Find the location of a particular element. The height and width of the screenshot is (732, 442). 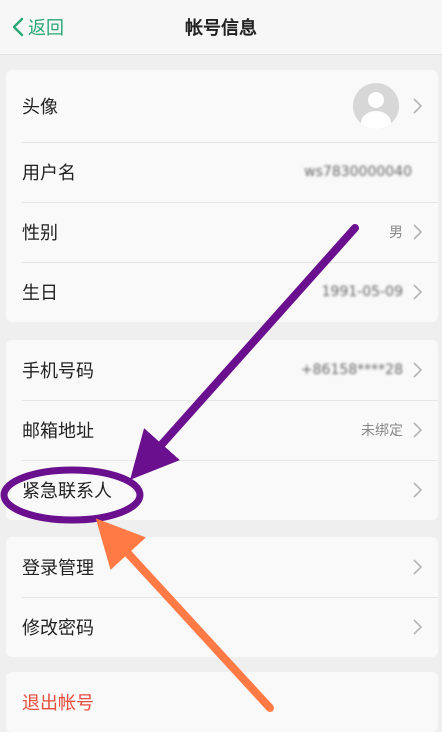

logout-row: 退出帐号 is located at coordinates (222, 702).